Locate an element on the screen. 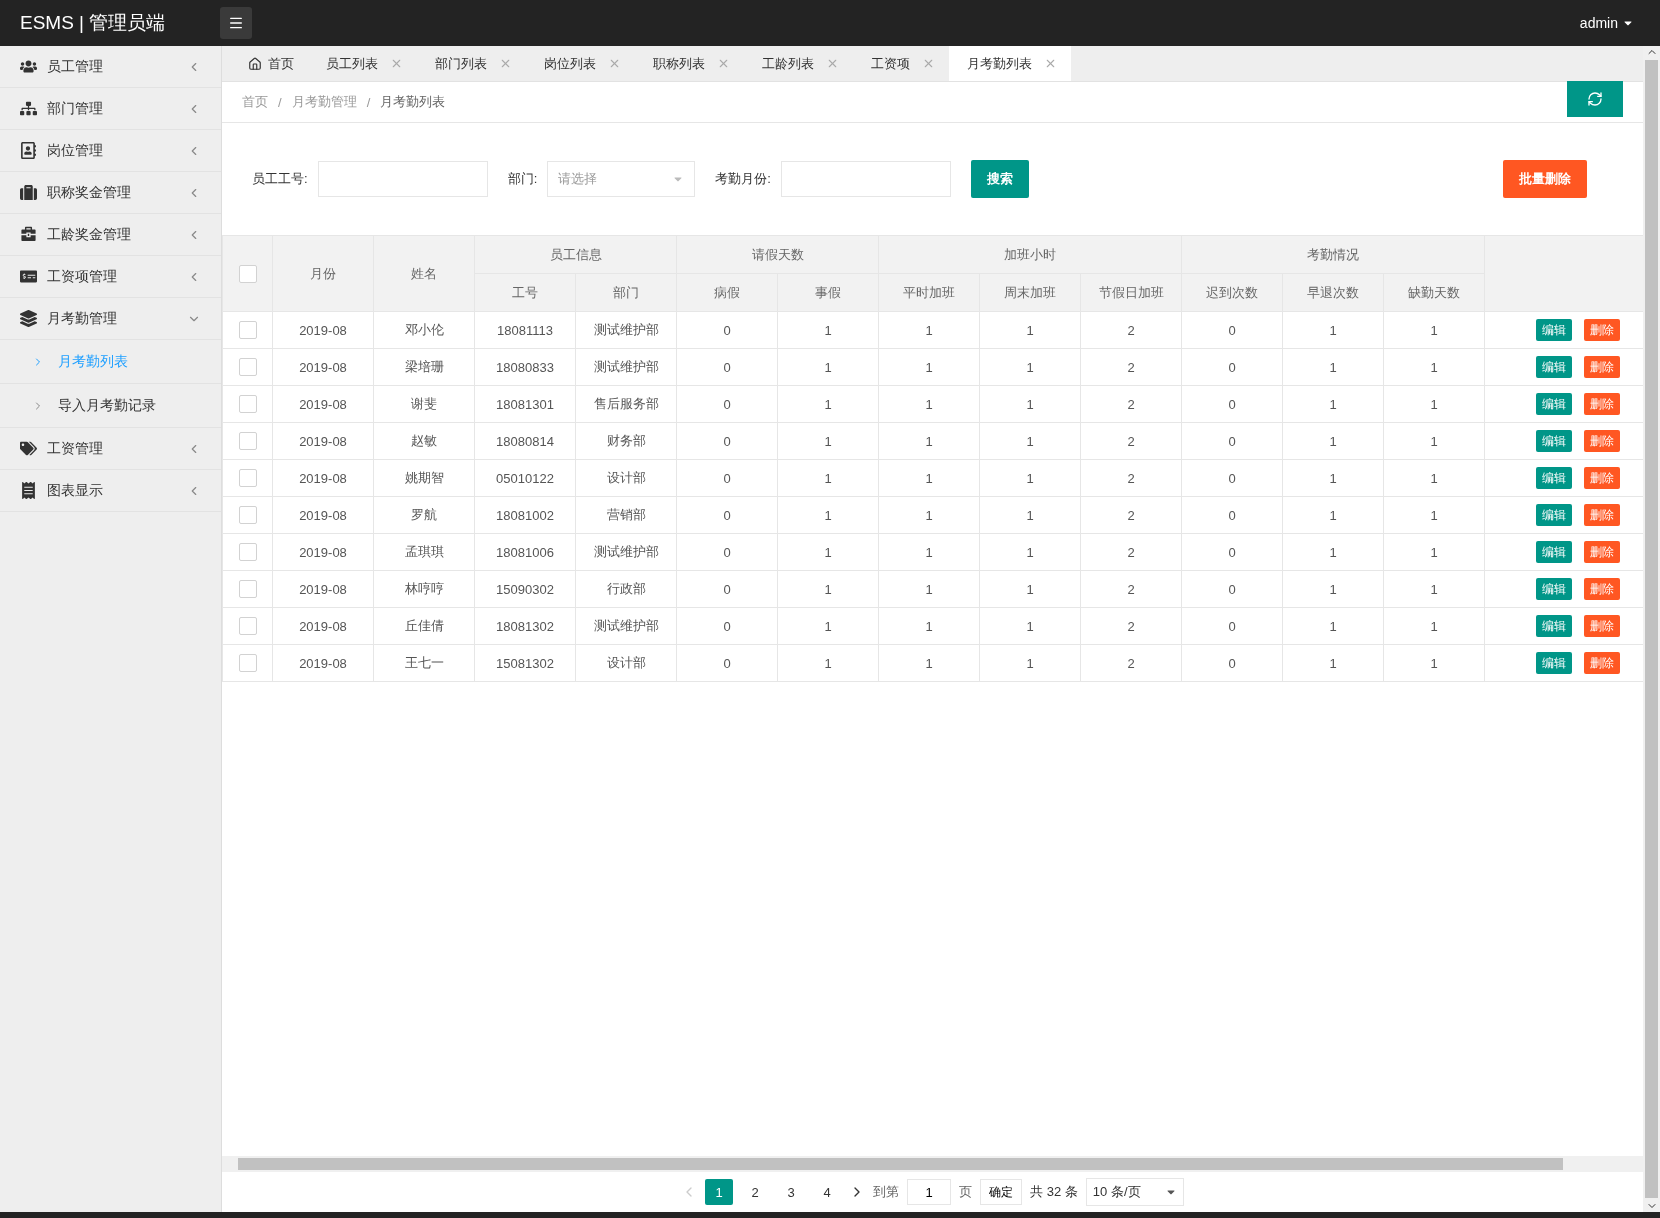 Image resolution: width=1660 pixels, height=1218 pixels. sidebar-subitem: 月考勤列表 is located at coordinates (110, 362).